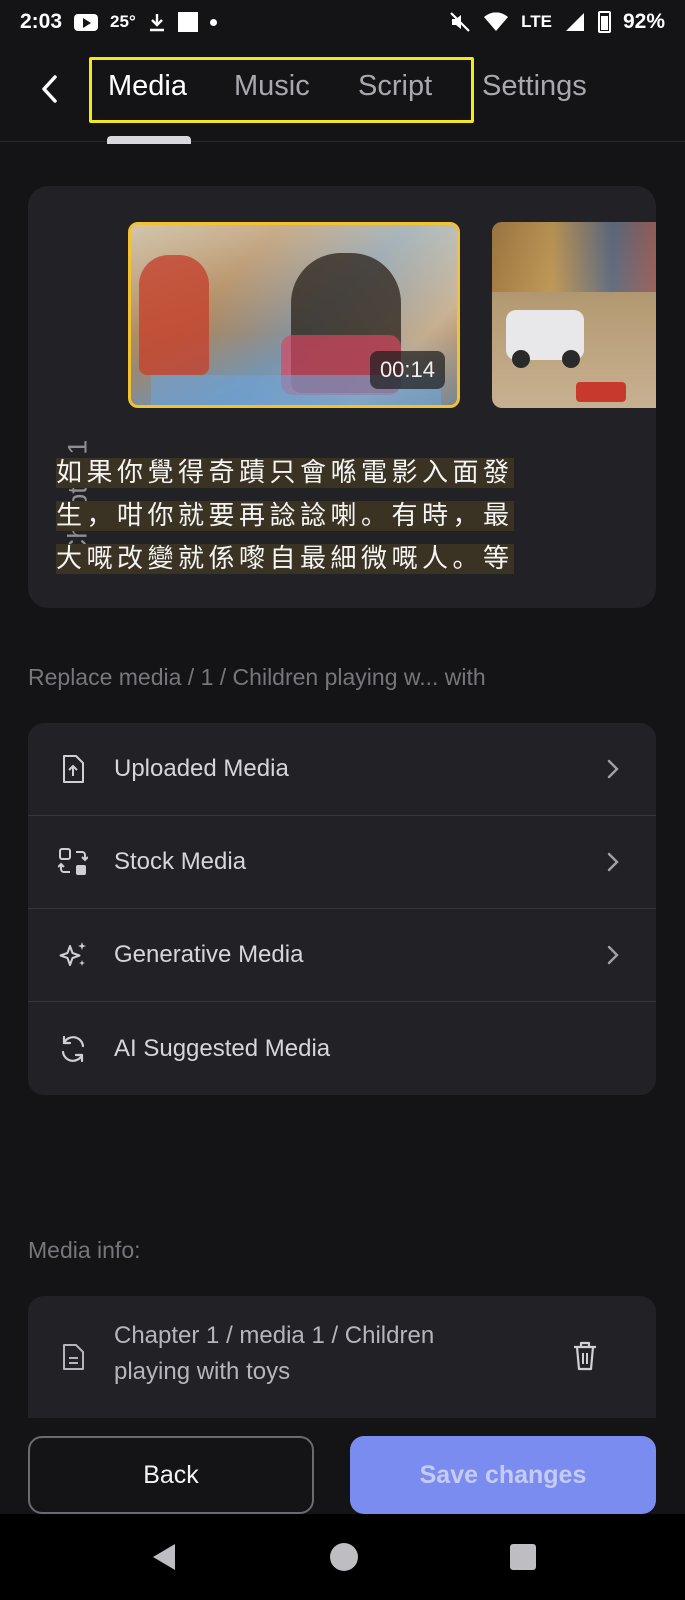 The height and width of the screenshot is (1600, 685). What do you see at coordinates (342, 94) in the screenshot?
I see `top-nav: Media Music Script Settings` at bounding box center [342, 94].